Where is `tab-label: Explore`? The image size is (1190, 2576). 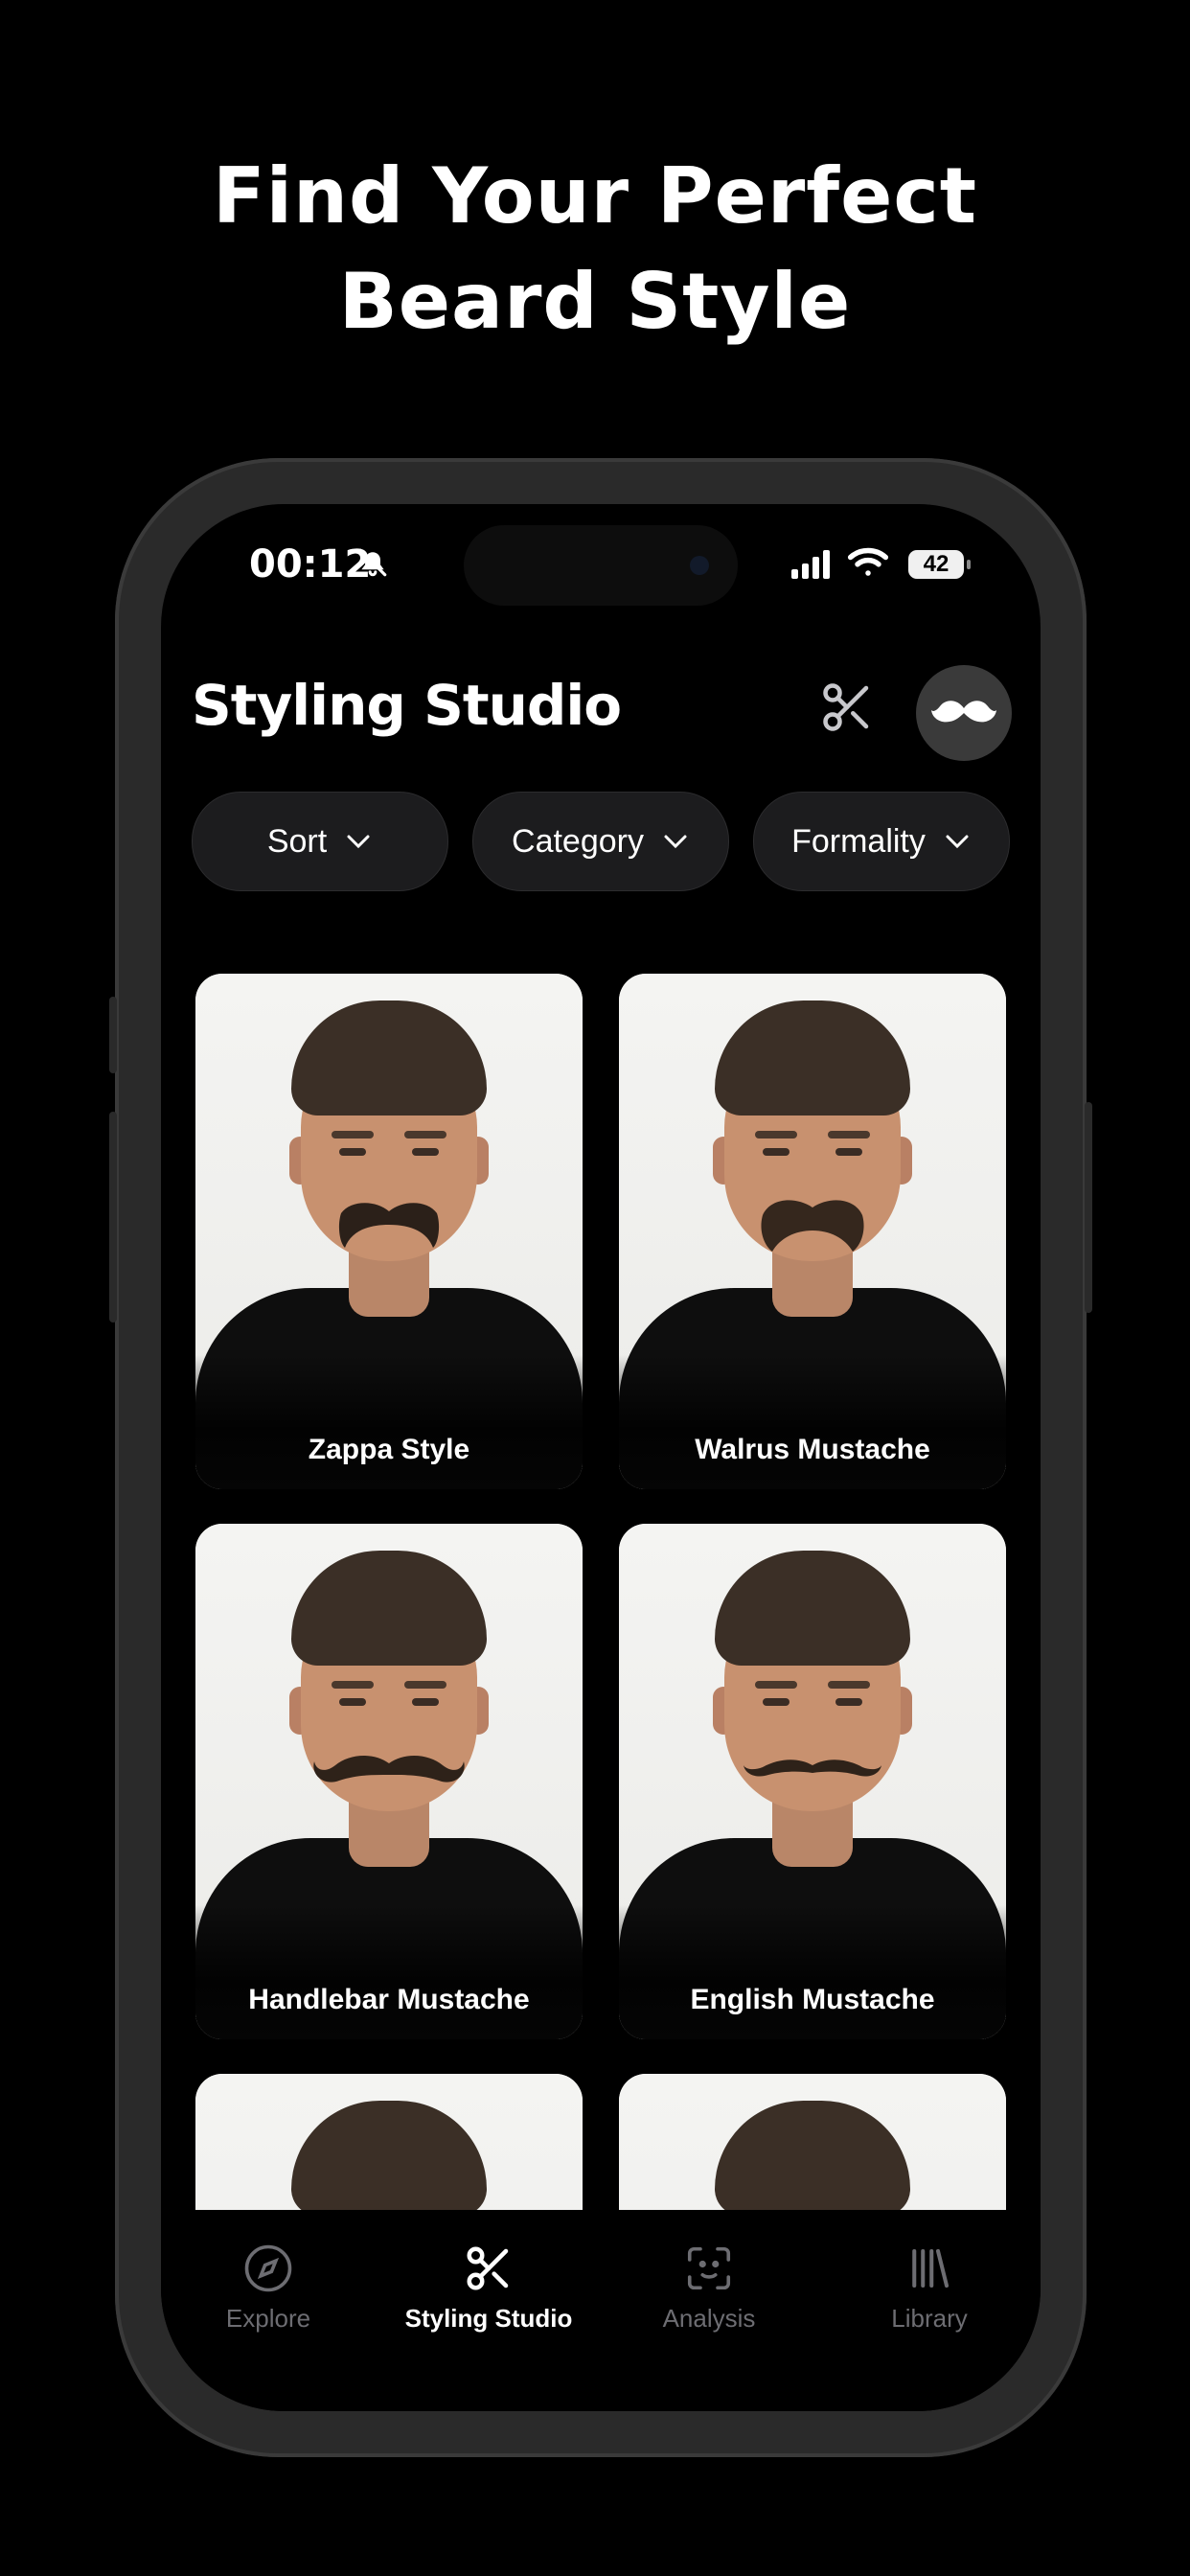 tab-label: Explore is located at coordinates (268, 2318).